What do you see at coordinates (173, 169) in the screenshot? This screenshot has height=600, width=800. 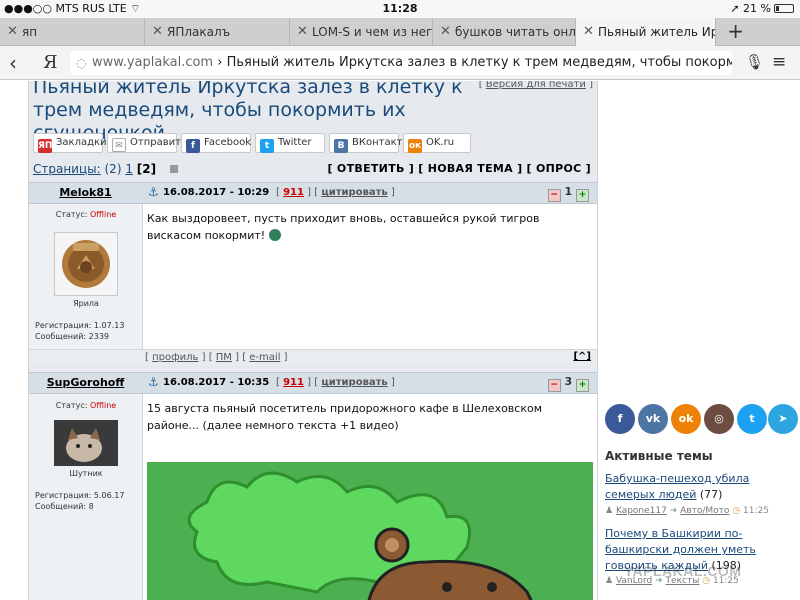 I see `page-jump-icon` at bounding box center [173, 169].